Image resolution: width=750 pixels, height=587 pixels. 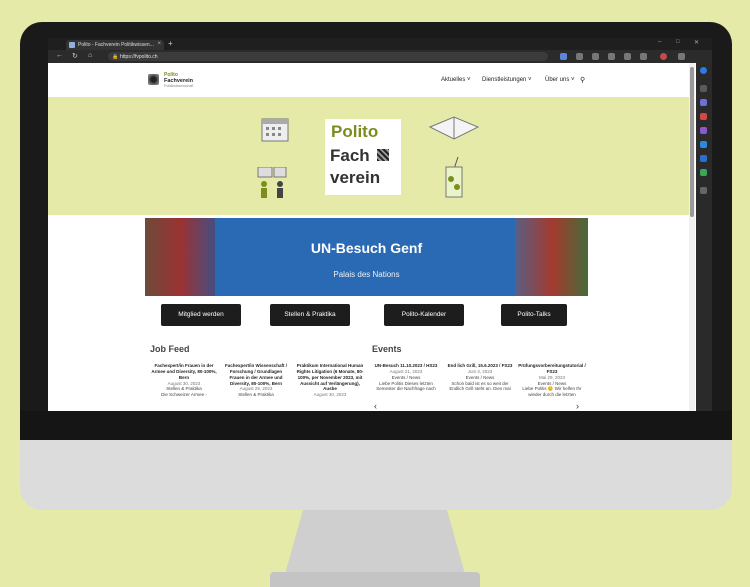 I want to click on favorites-icon, so click(x=595, y=56).